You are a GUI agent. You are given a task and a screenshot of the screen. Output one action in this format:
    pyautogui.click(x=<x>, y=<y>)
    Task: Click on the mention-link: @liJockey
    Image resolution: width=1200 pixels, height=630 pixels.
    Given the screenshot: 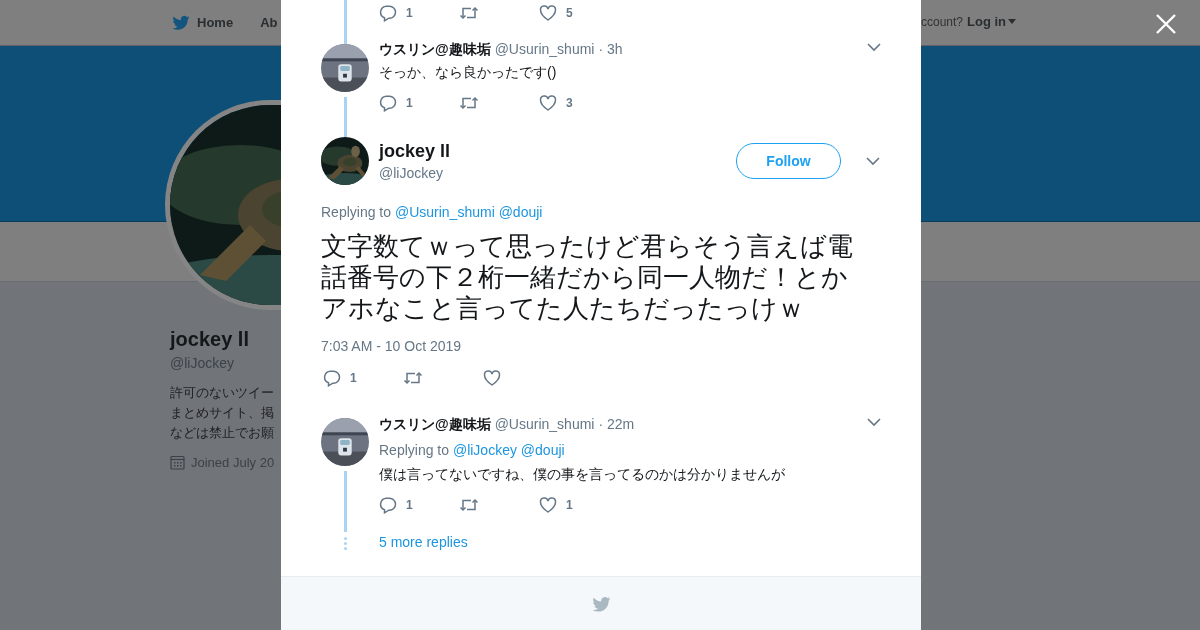 What is the action you would take?
    pyautogui.click(x=484, y=450)
    